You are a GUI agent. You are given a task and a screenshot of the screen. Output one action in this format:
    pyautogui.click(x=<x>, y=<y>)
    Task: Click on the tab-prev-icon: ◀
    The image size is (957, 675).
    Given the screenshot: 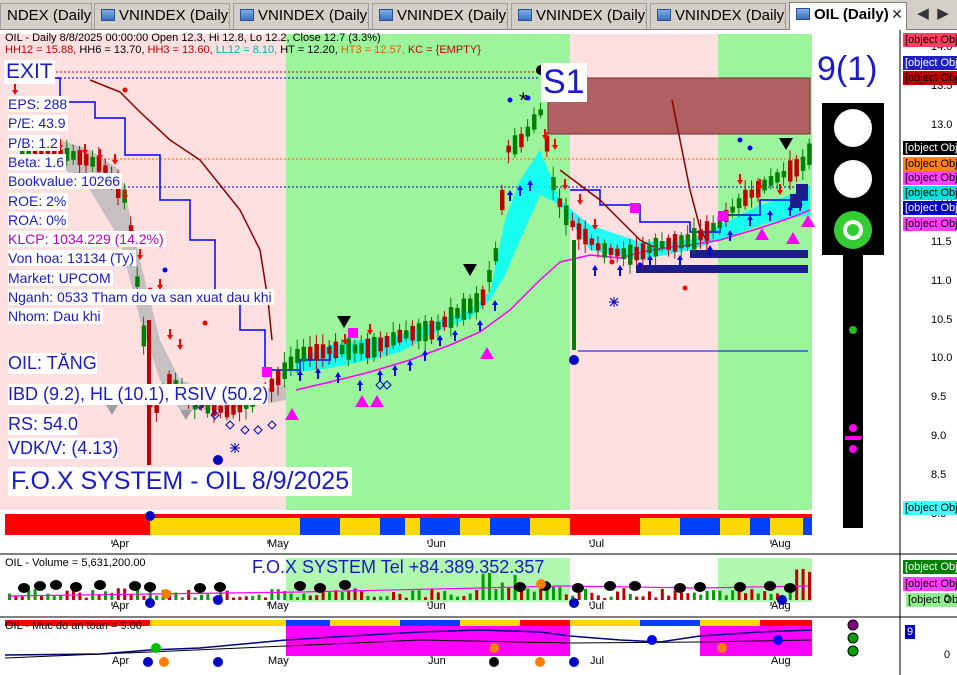 What is the action you would take?
    pyautogui.click(x=923, y=14)
    